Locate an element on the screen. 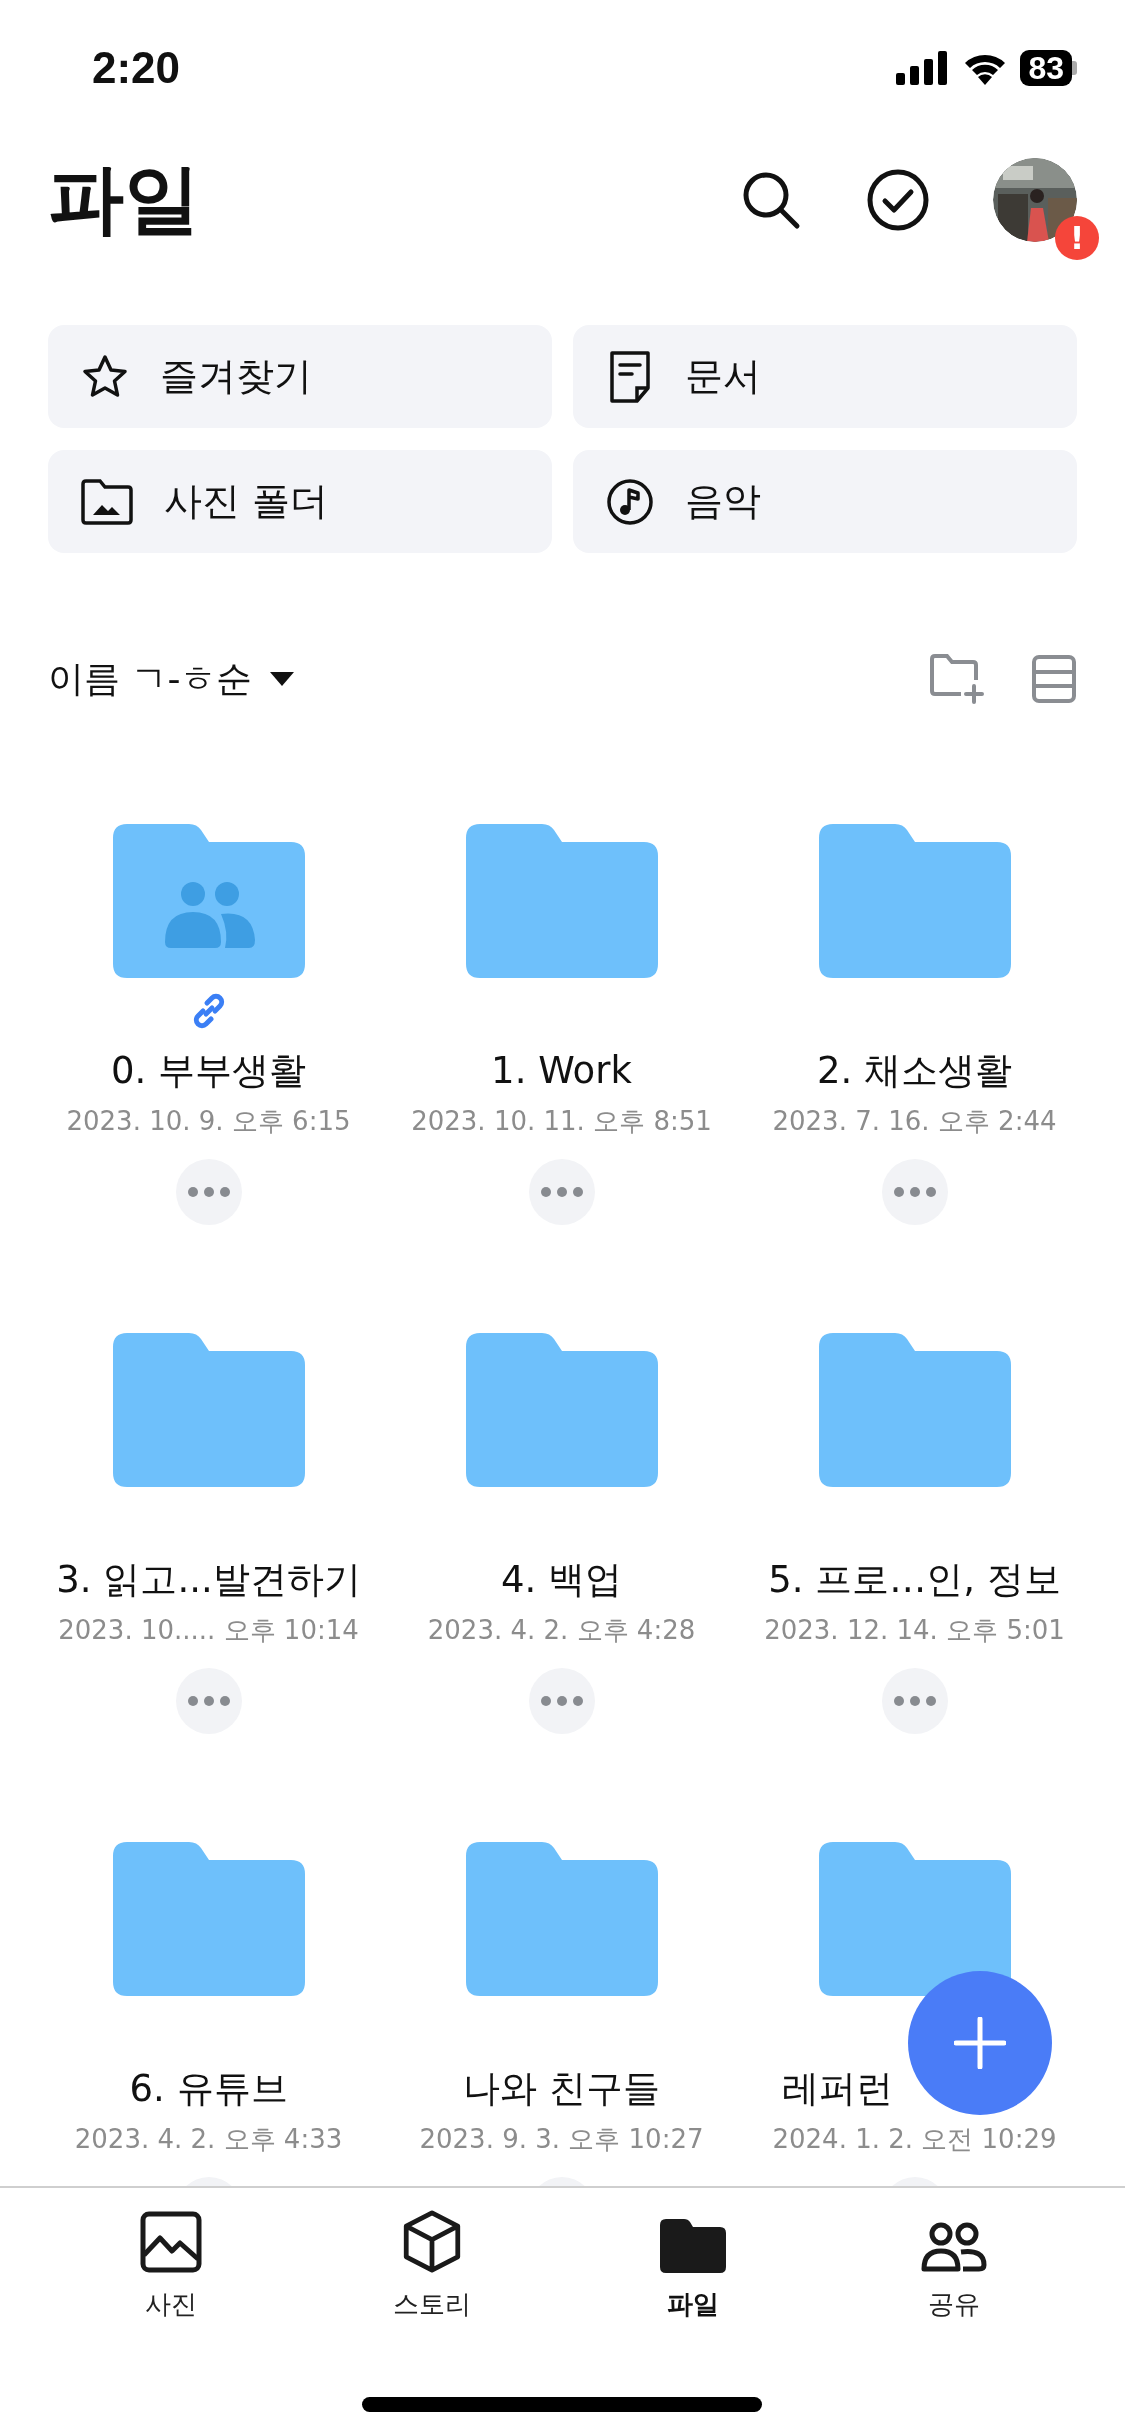 The image size is (1125, 2436). tab: 사진 is located at coordinates (170, 2266).